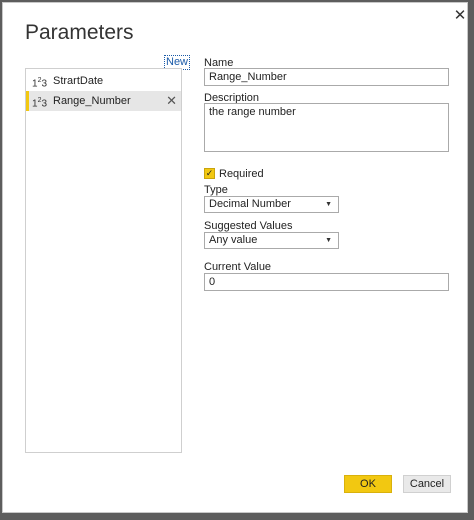 This screenshot has width=474, height=520. I want to click on parameter-item-strartdate: 123 StrartDate, so click(103, 81).